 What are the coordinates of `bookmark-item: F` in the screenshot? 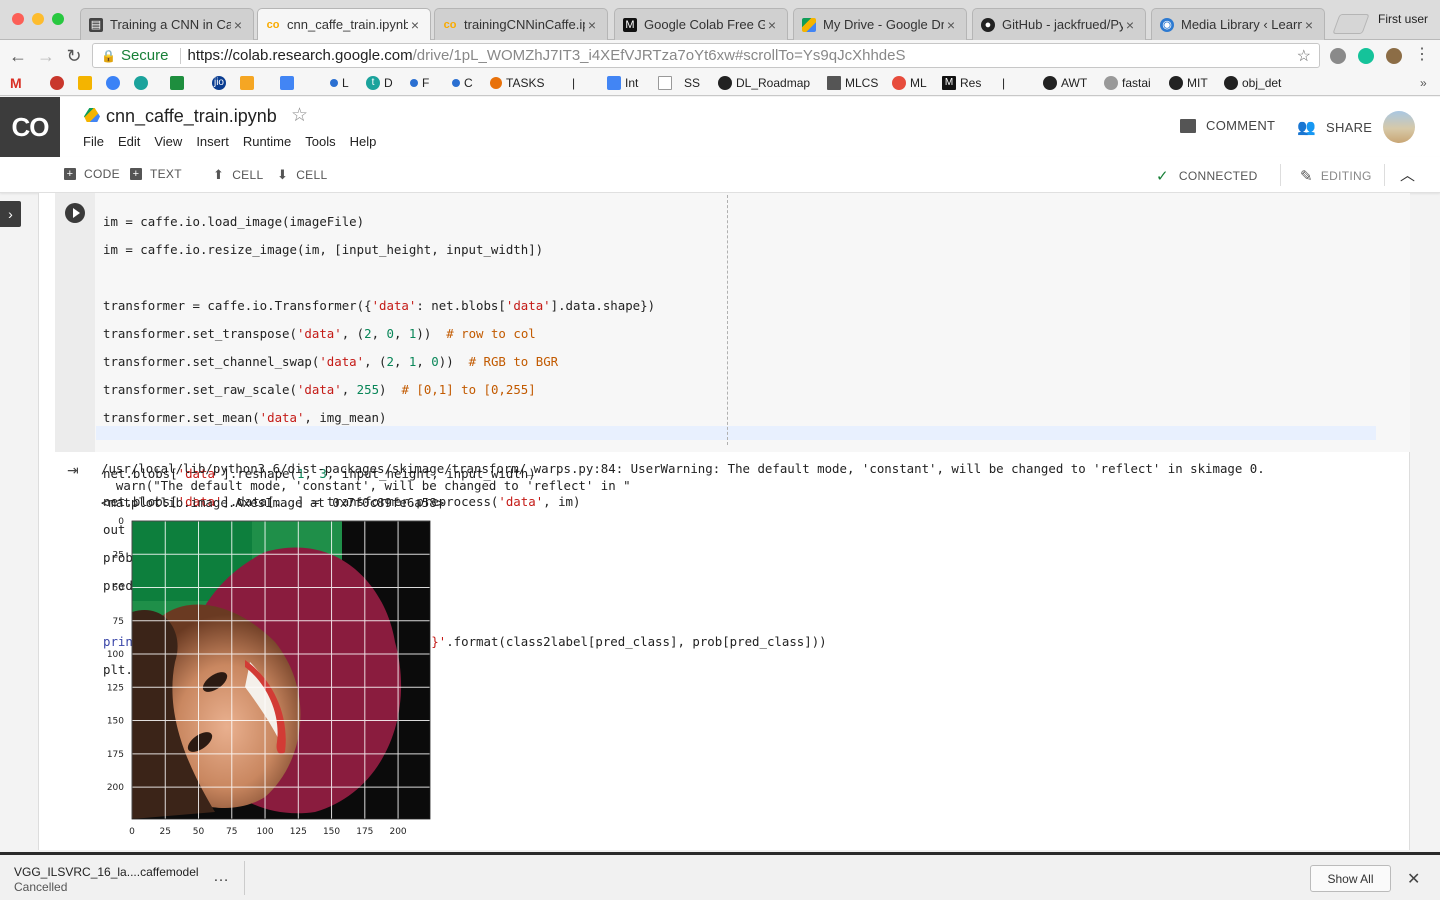 It's located at (419, 83).